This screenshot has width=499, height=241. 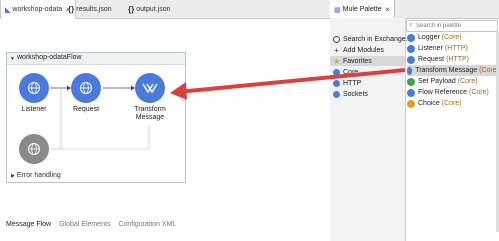 I want to click on operation-name: Request, so click(x=431, y=59).